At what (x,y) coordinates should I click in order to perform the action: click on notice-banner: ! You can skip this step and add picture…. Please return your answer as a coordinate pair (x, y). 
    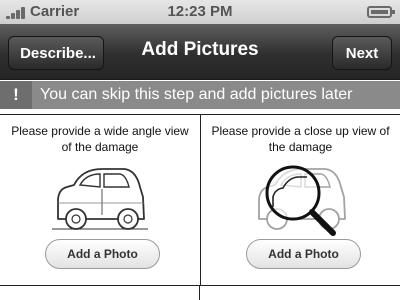
    Looking at the image, I should click on (200, 95).